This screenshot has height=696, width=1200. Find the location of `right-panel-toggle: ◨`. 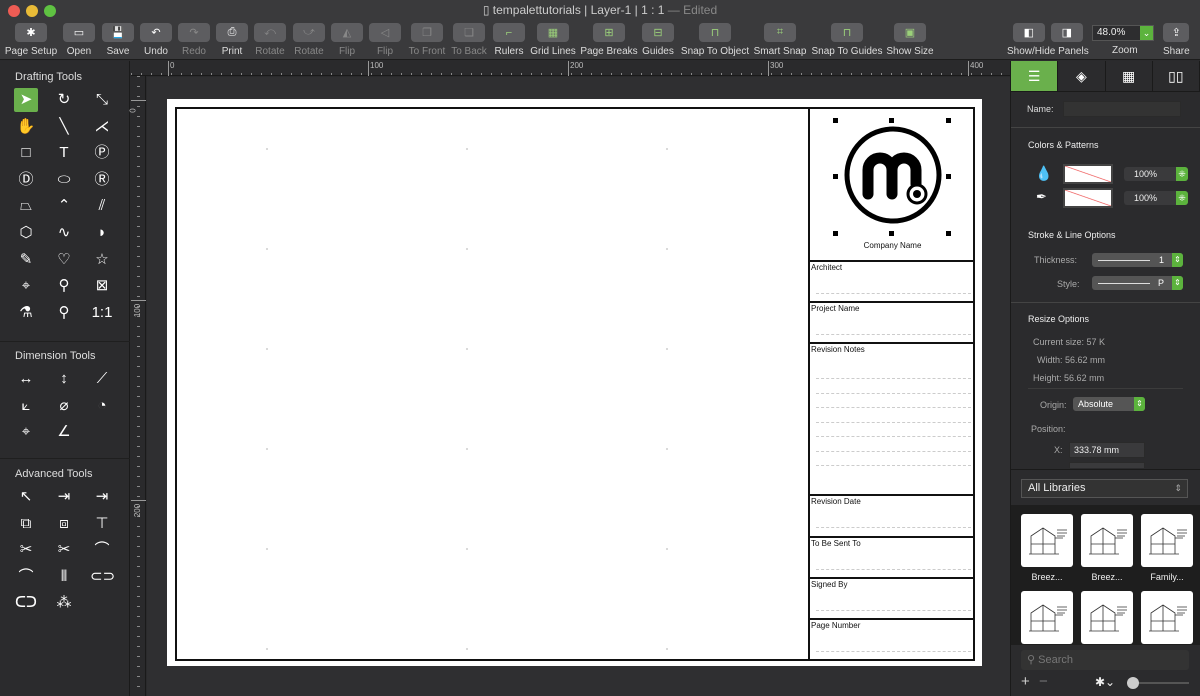

right-panel-toggle: ◨ is located at coordinates (1066, 32).